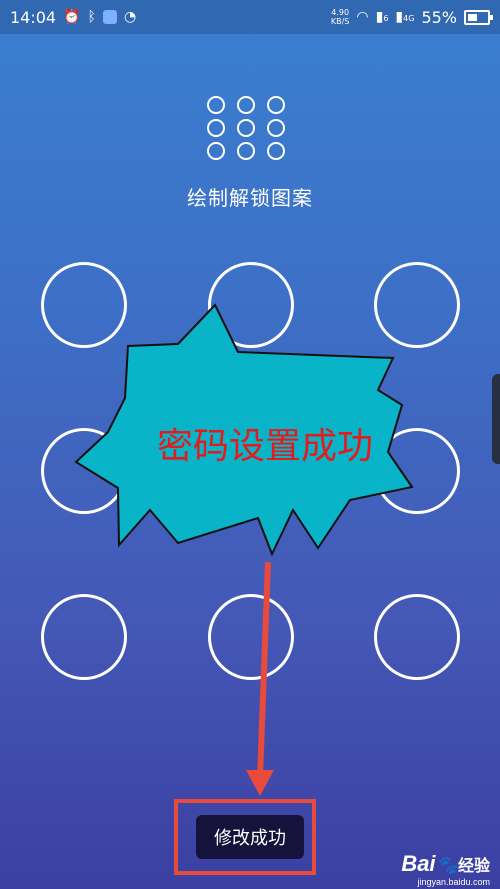 The height and width of the screenshot is (889, 500). Describe the element at coordinates (250, 198) in the screenshot. I see `page-title: 绘制解锁图案` at that location.